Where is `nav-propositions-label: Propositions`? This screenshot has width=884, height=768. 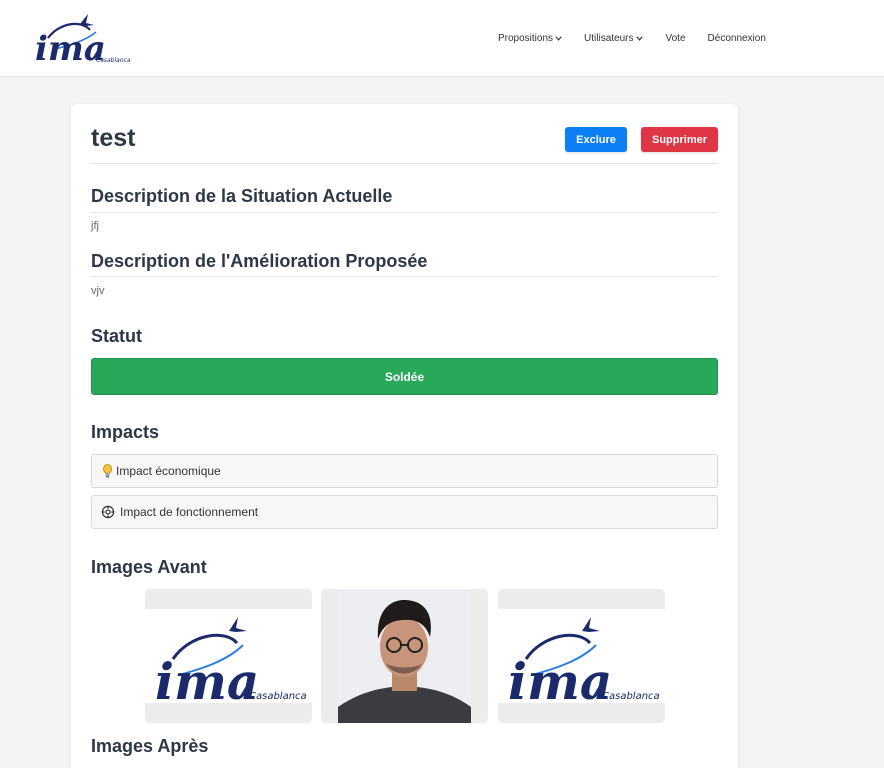 nav-propositions-label: Propositions is located at coordinates (526, 38).